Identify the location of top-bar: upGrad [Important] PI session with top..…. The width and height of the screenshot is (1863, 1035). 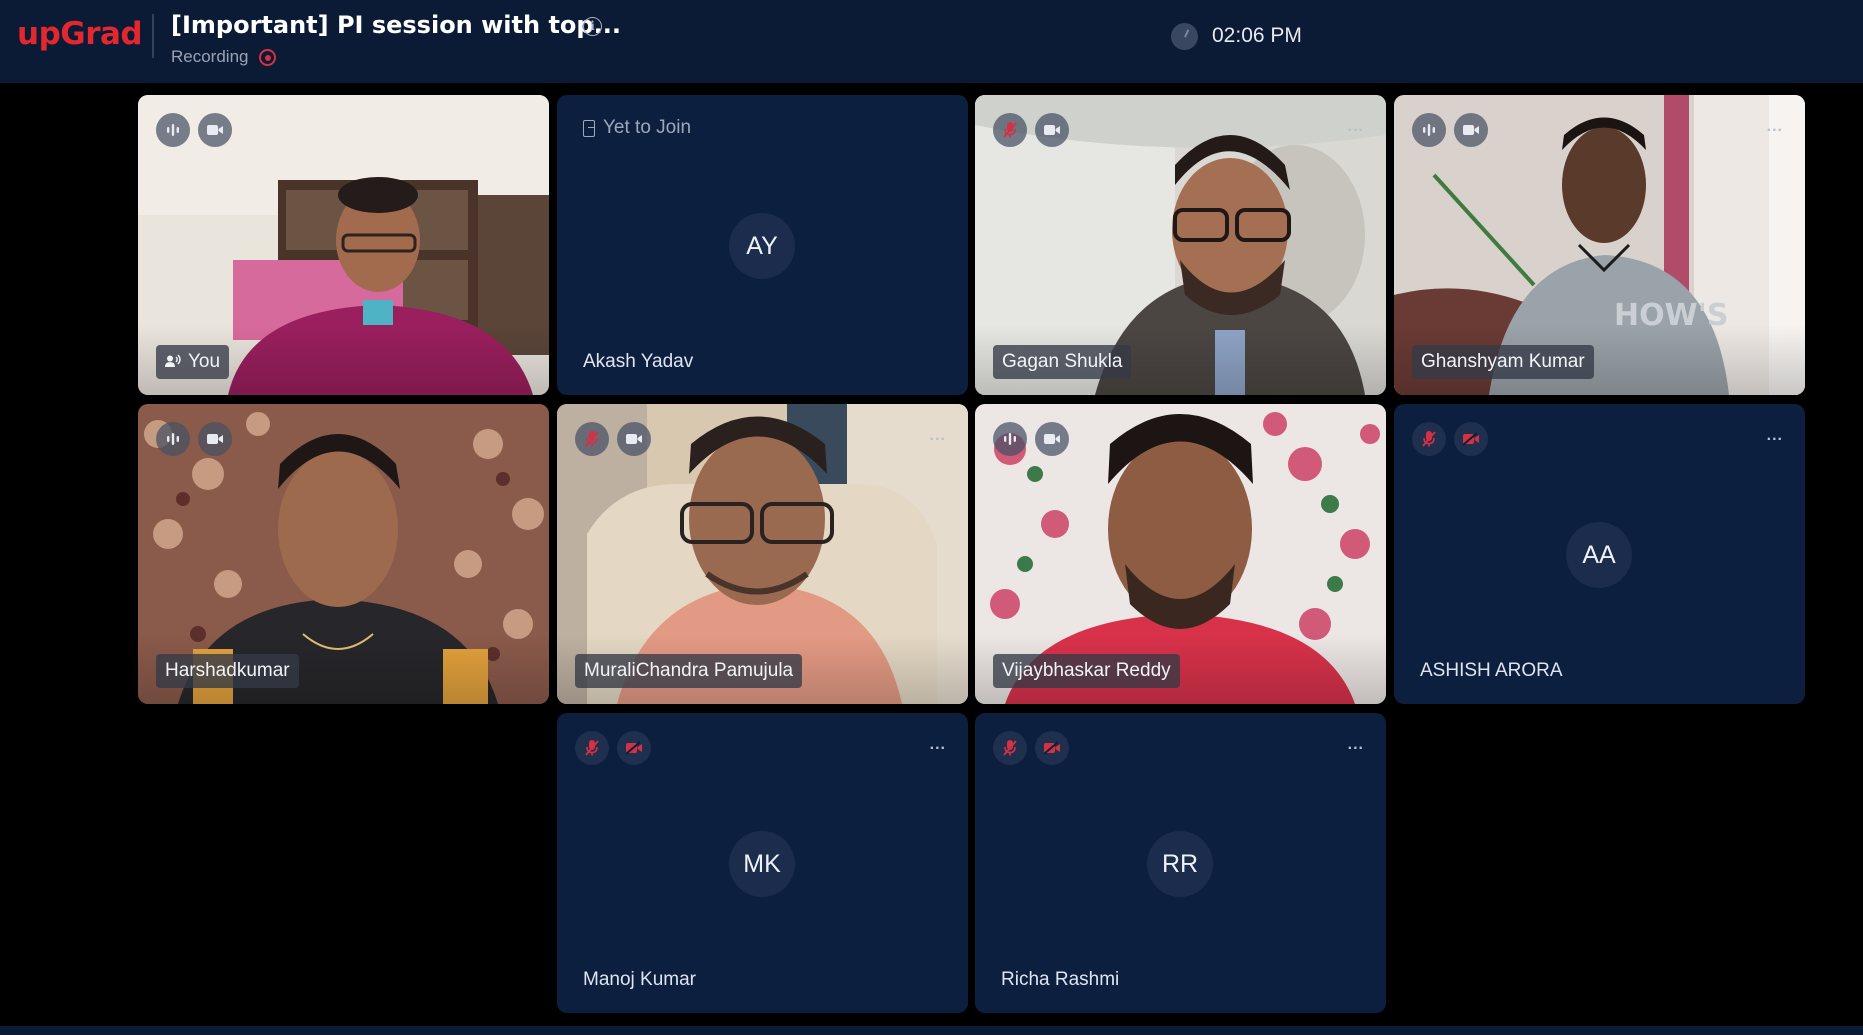
(931, 41).